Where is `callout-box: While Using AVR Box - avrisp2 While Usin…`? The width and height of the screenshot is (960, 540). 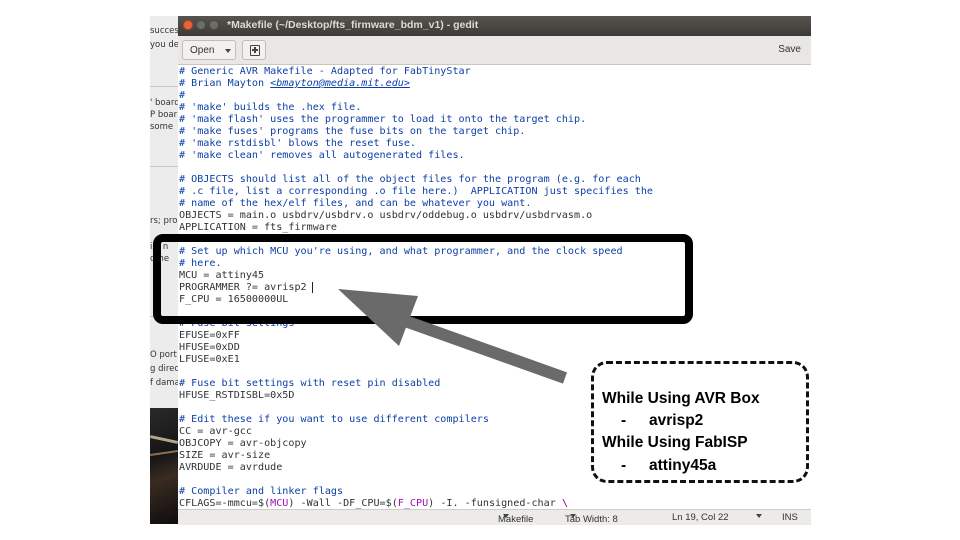
callout-box: While Using AVR Box - avrisp2 While Usin… is located at coordinates (700, 422).